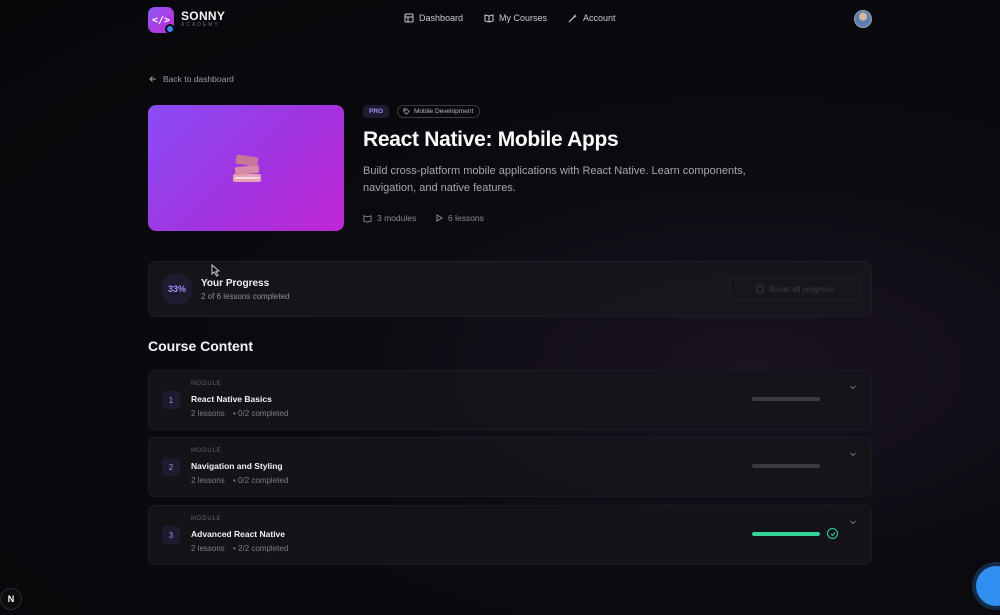 This screenshot has width=1000, height=615. Describe the element at coordinates (152, 79) in the screenshot. I see `arrow-left-icon` at that location.